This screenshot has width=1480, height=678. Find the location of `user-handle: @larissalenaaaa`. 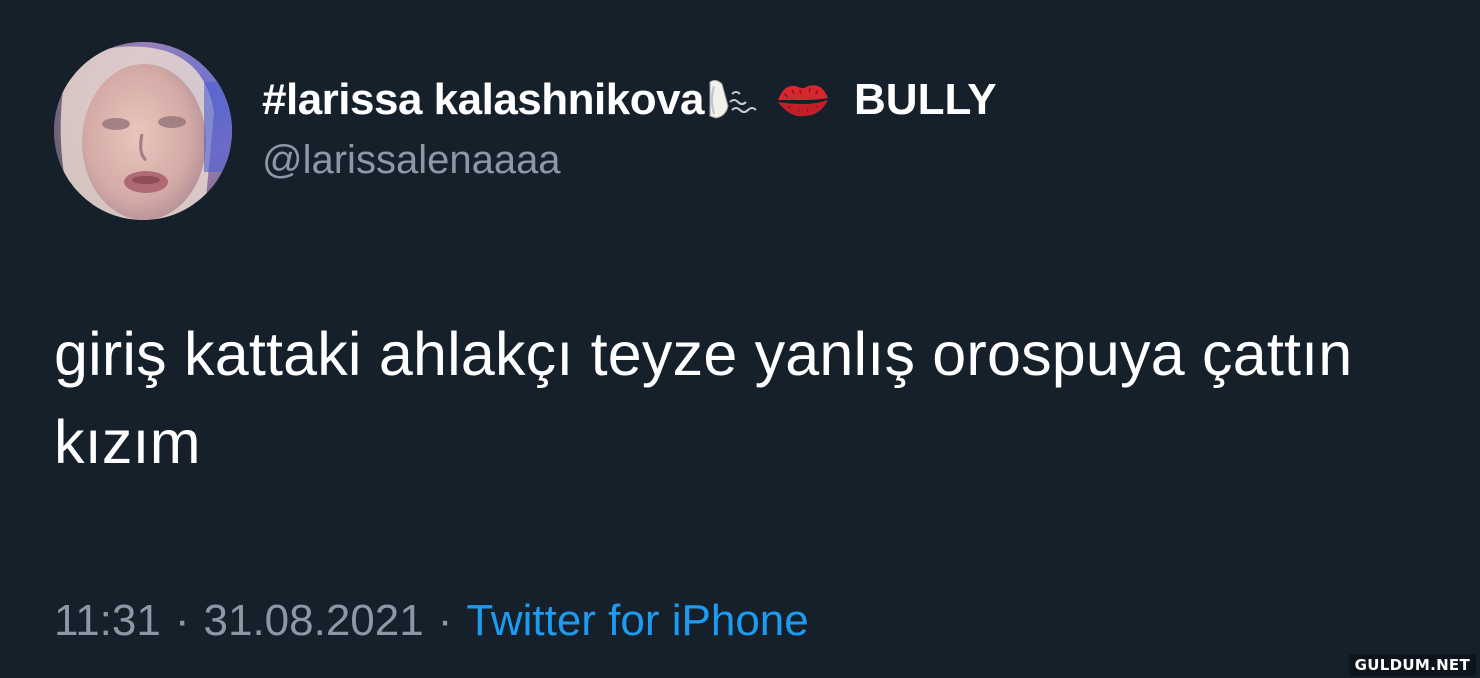

user-handle: @larissalenaaaa is located at coordinates (411, 160).